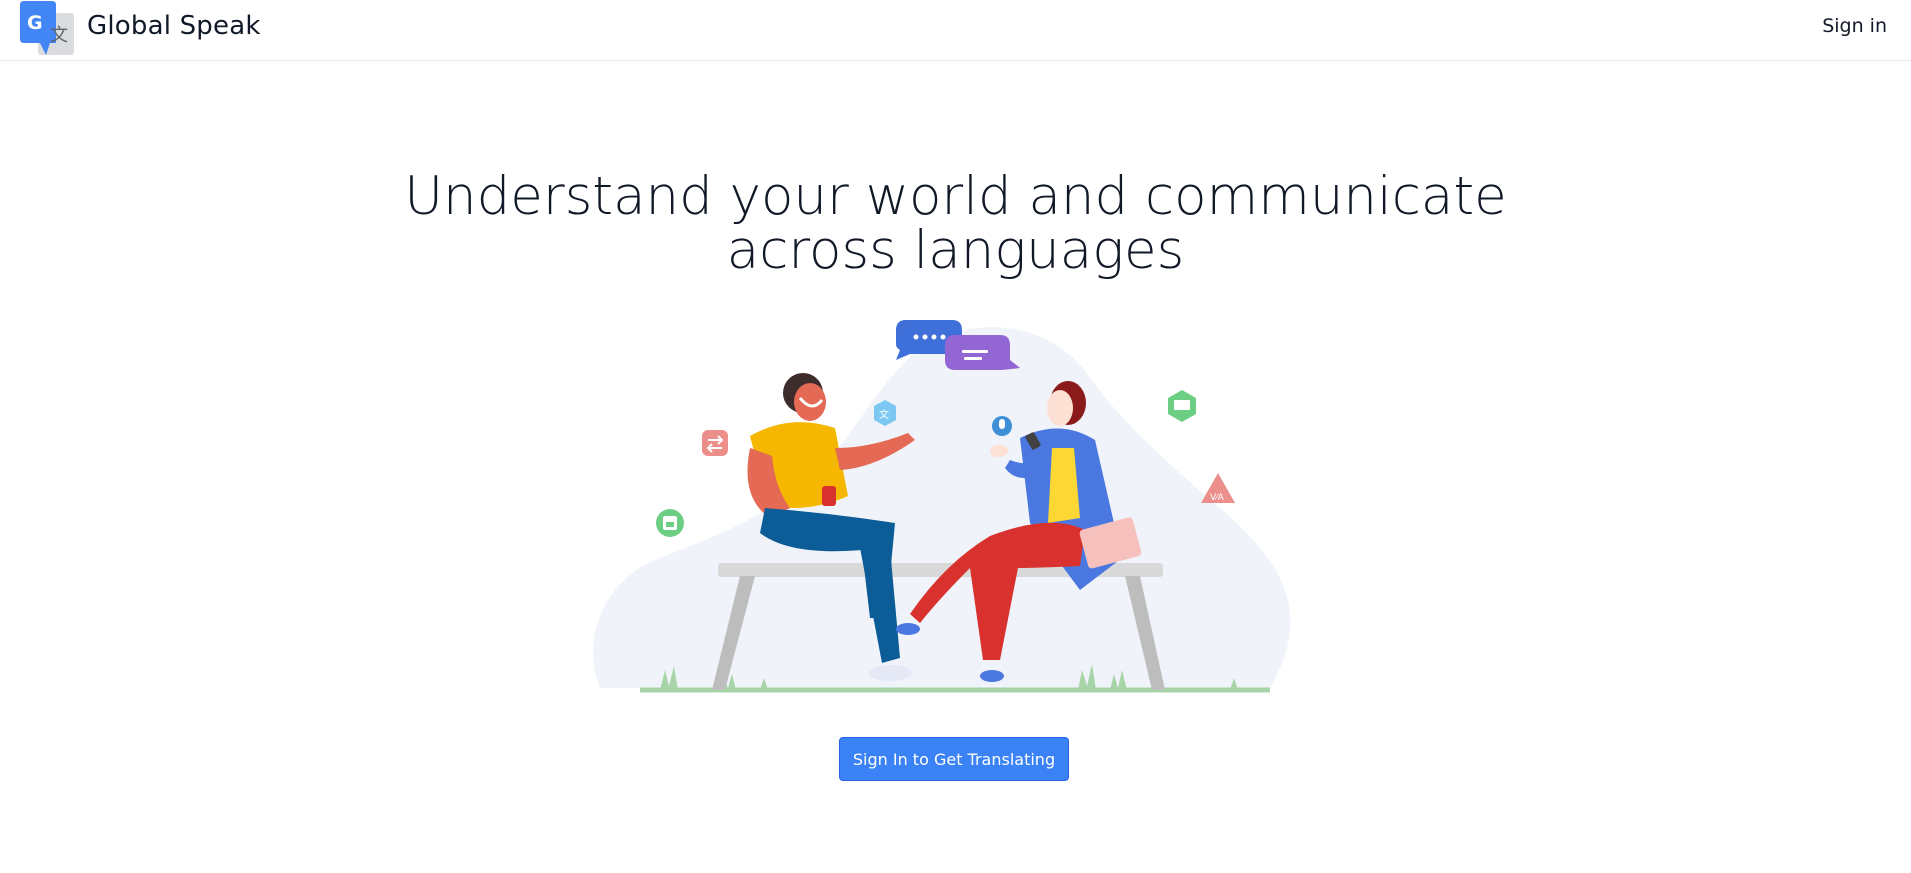 The image size is (1911, 873). Describe the element at coordinates (35, 23) in the screenshot. I see `svg-text: G` at that location.